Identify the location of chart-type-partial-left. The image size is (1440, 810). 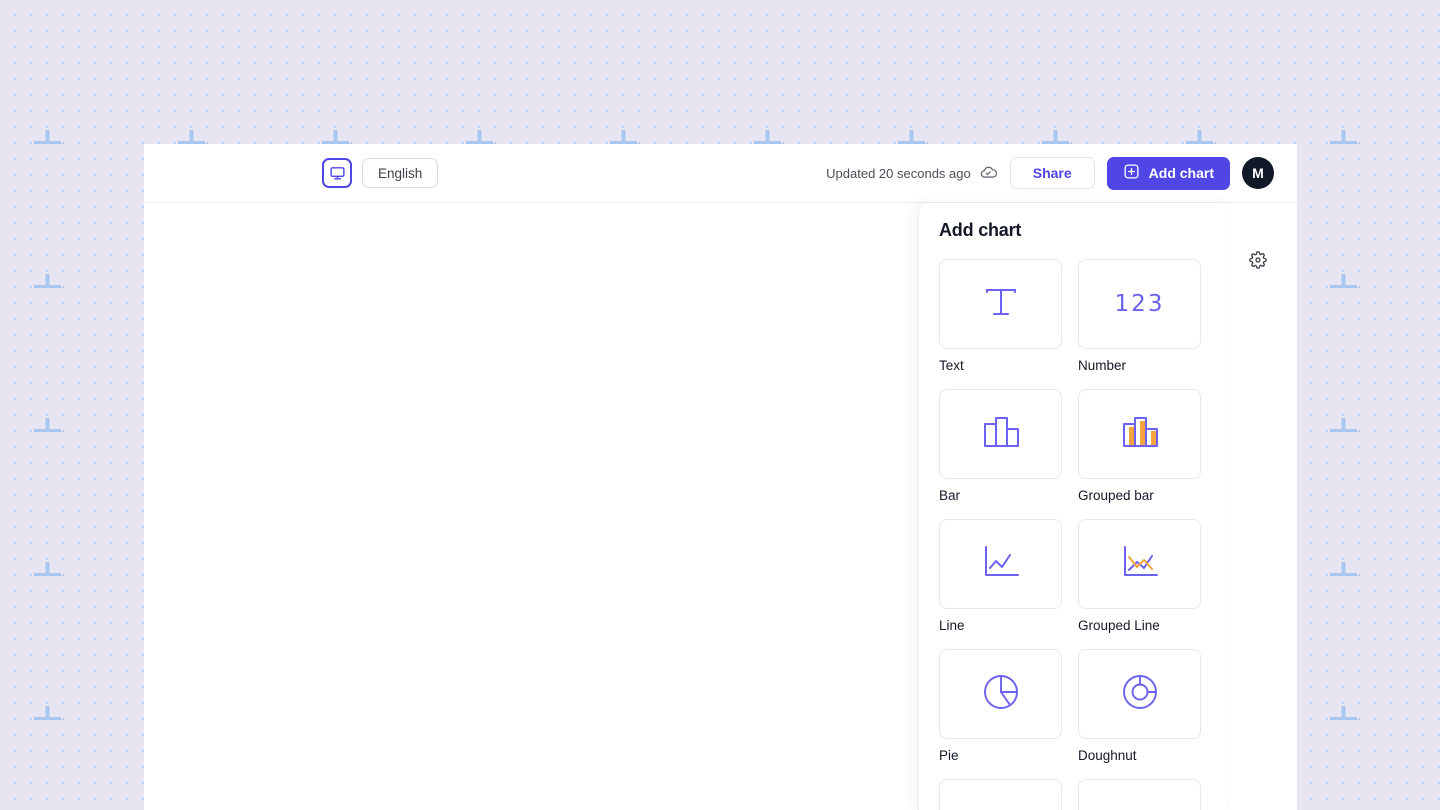
(1000, 794).